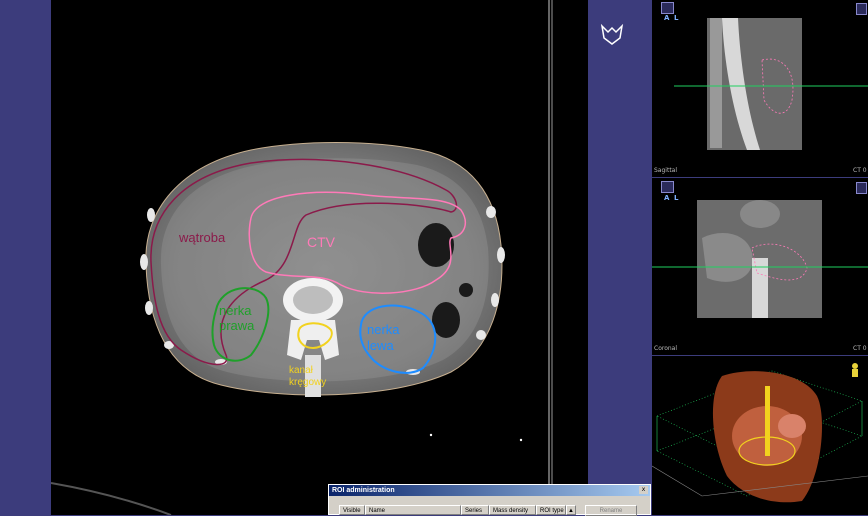 This screenshot has height=516, width=868. I want to click on coronal-person-icon, so click(861, 188).